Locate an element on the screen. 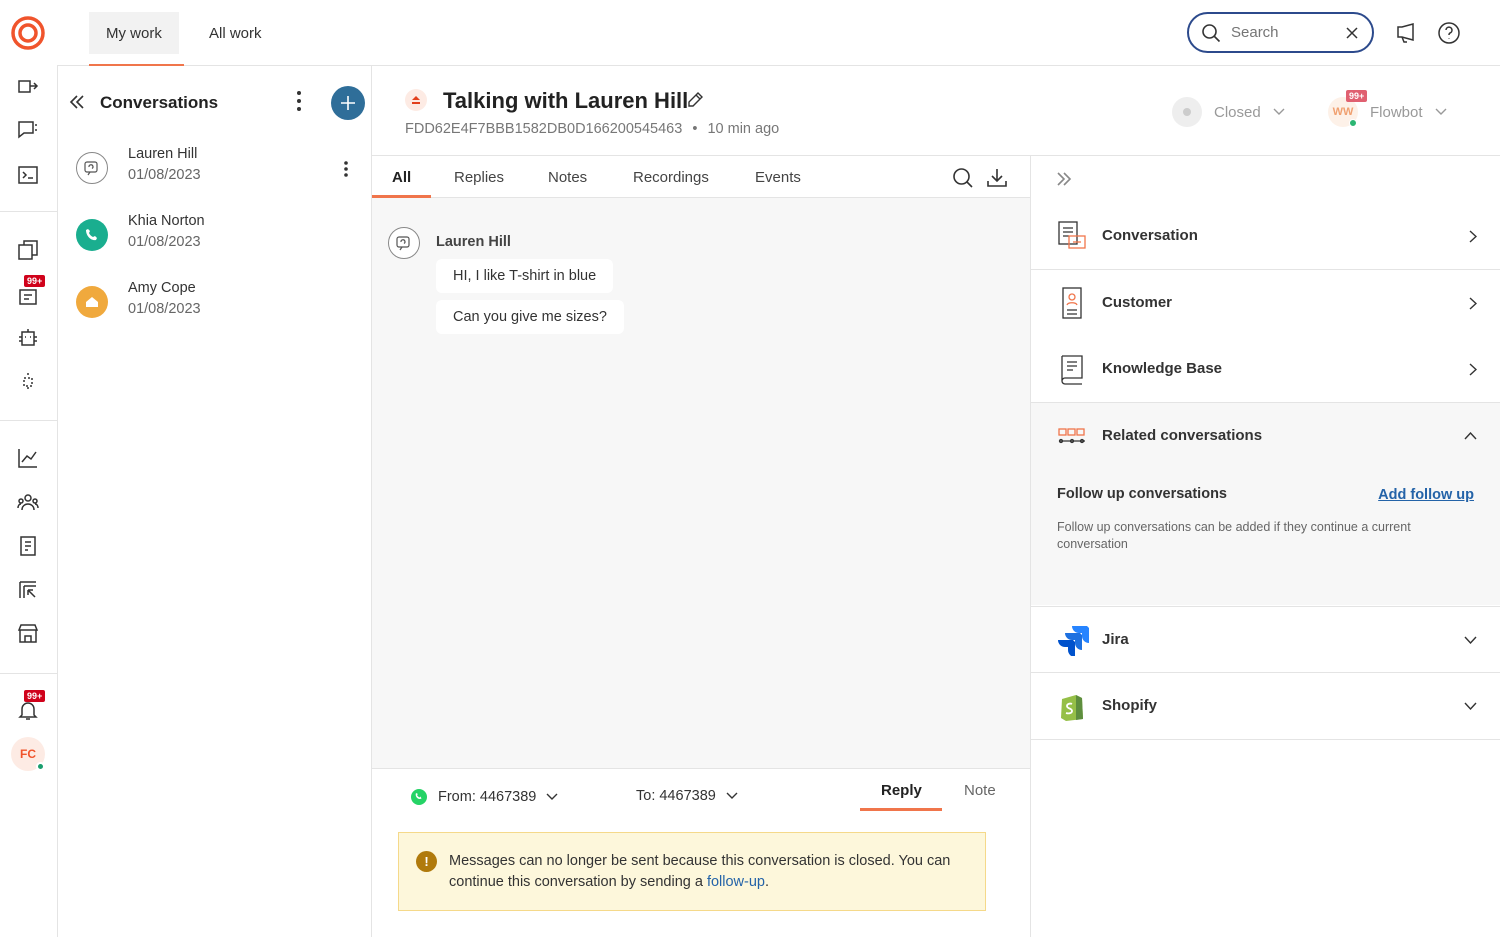 This screenshot has height=937, width=1500. warning-icon: ! is located at coordinates (426, 861).